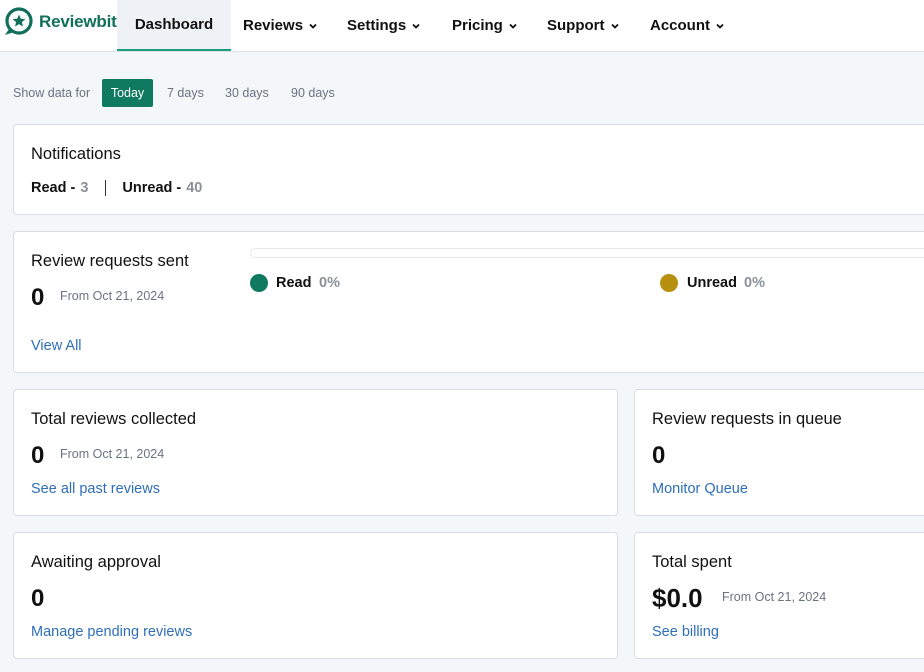  What do you see at coordinates (680, 25) in the screenshot?
I see `nav-account-label: Account` at bounding box center [680, 25].